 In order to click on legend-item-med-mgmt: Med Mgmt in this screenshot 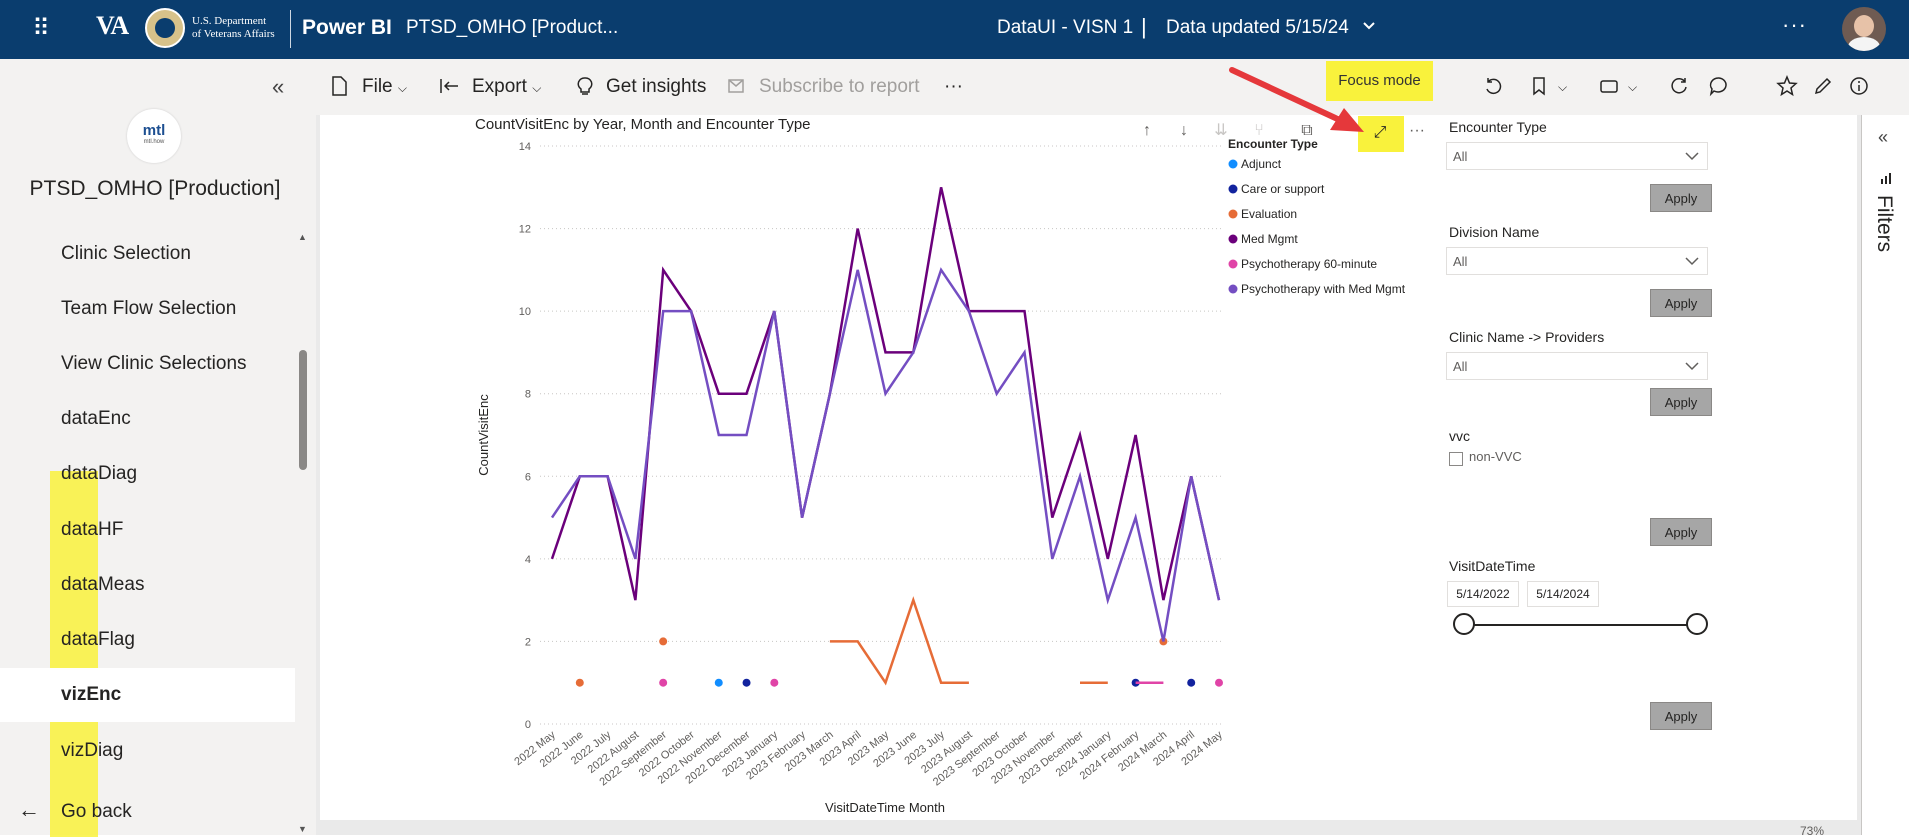, I will do `click(1269, 239)`.